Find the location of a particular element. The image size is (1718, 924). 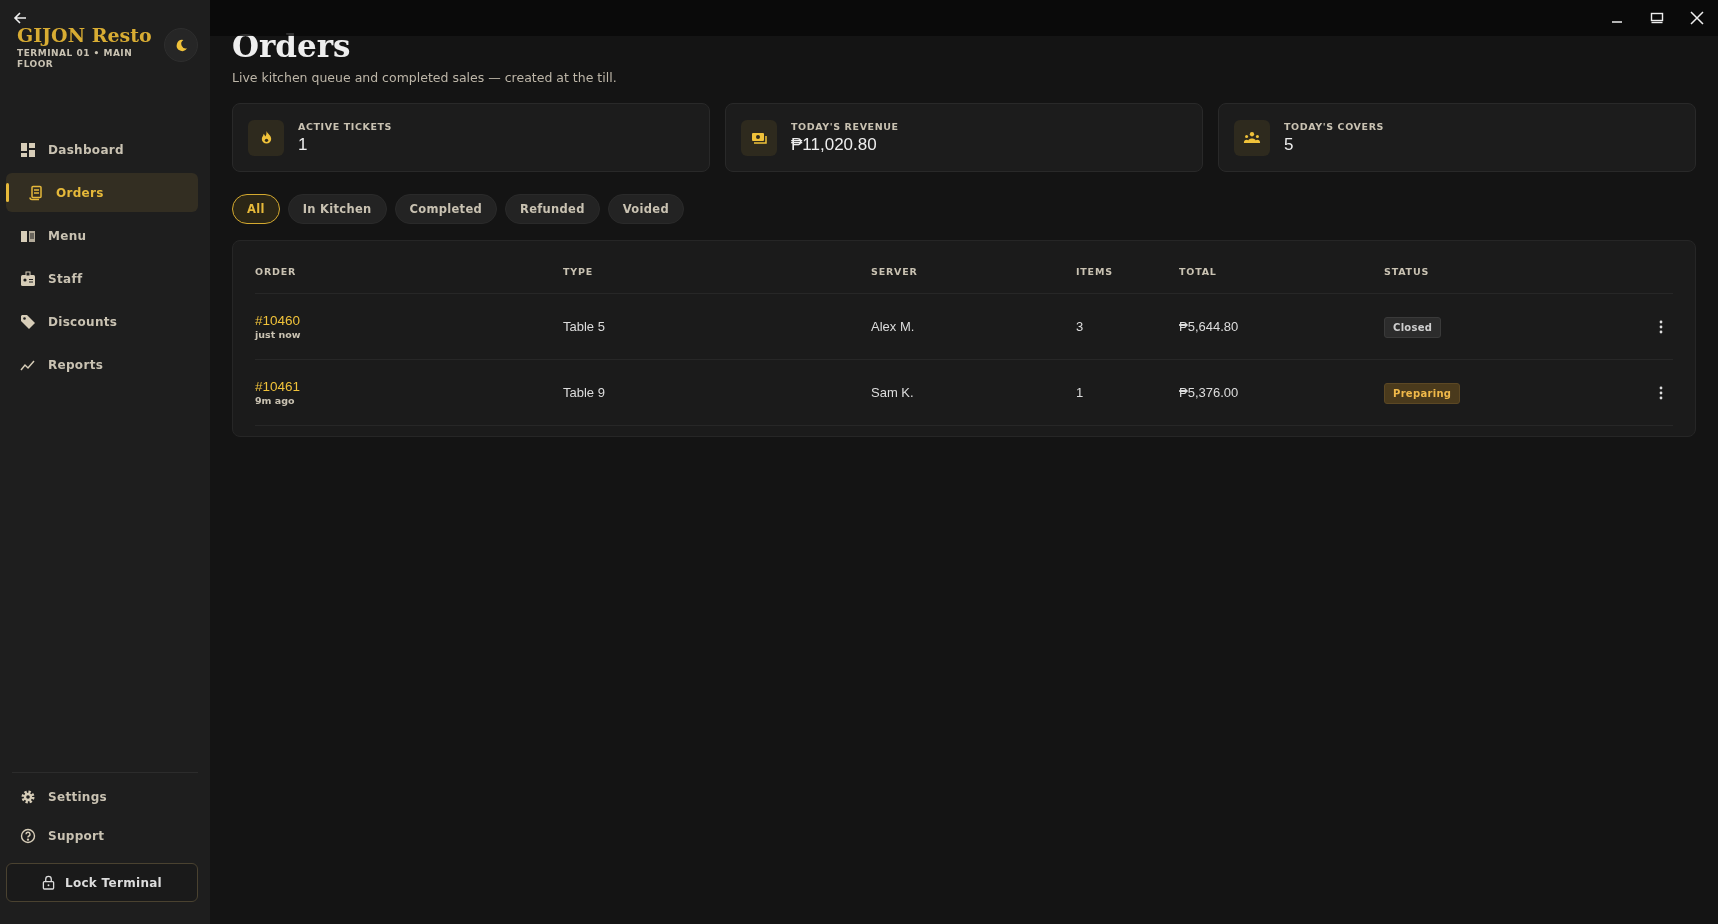

filter-chip: Refunded is located at coordinates (552, 209).